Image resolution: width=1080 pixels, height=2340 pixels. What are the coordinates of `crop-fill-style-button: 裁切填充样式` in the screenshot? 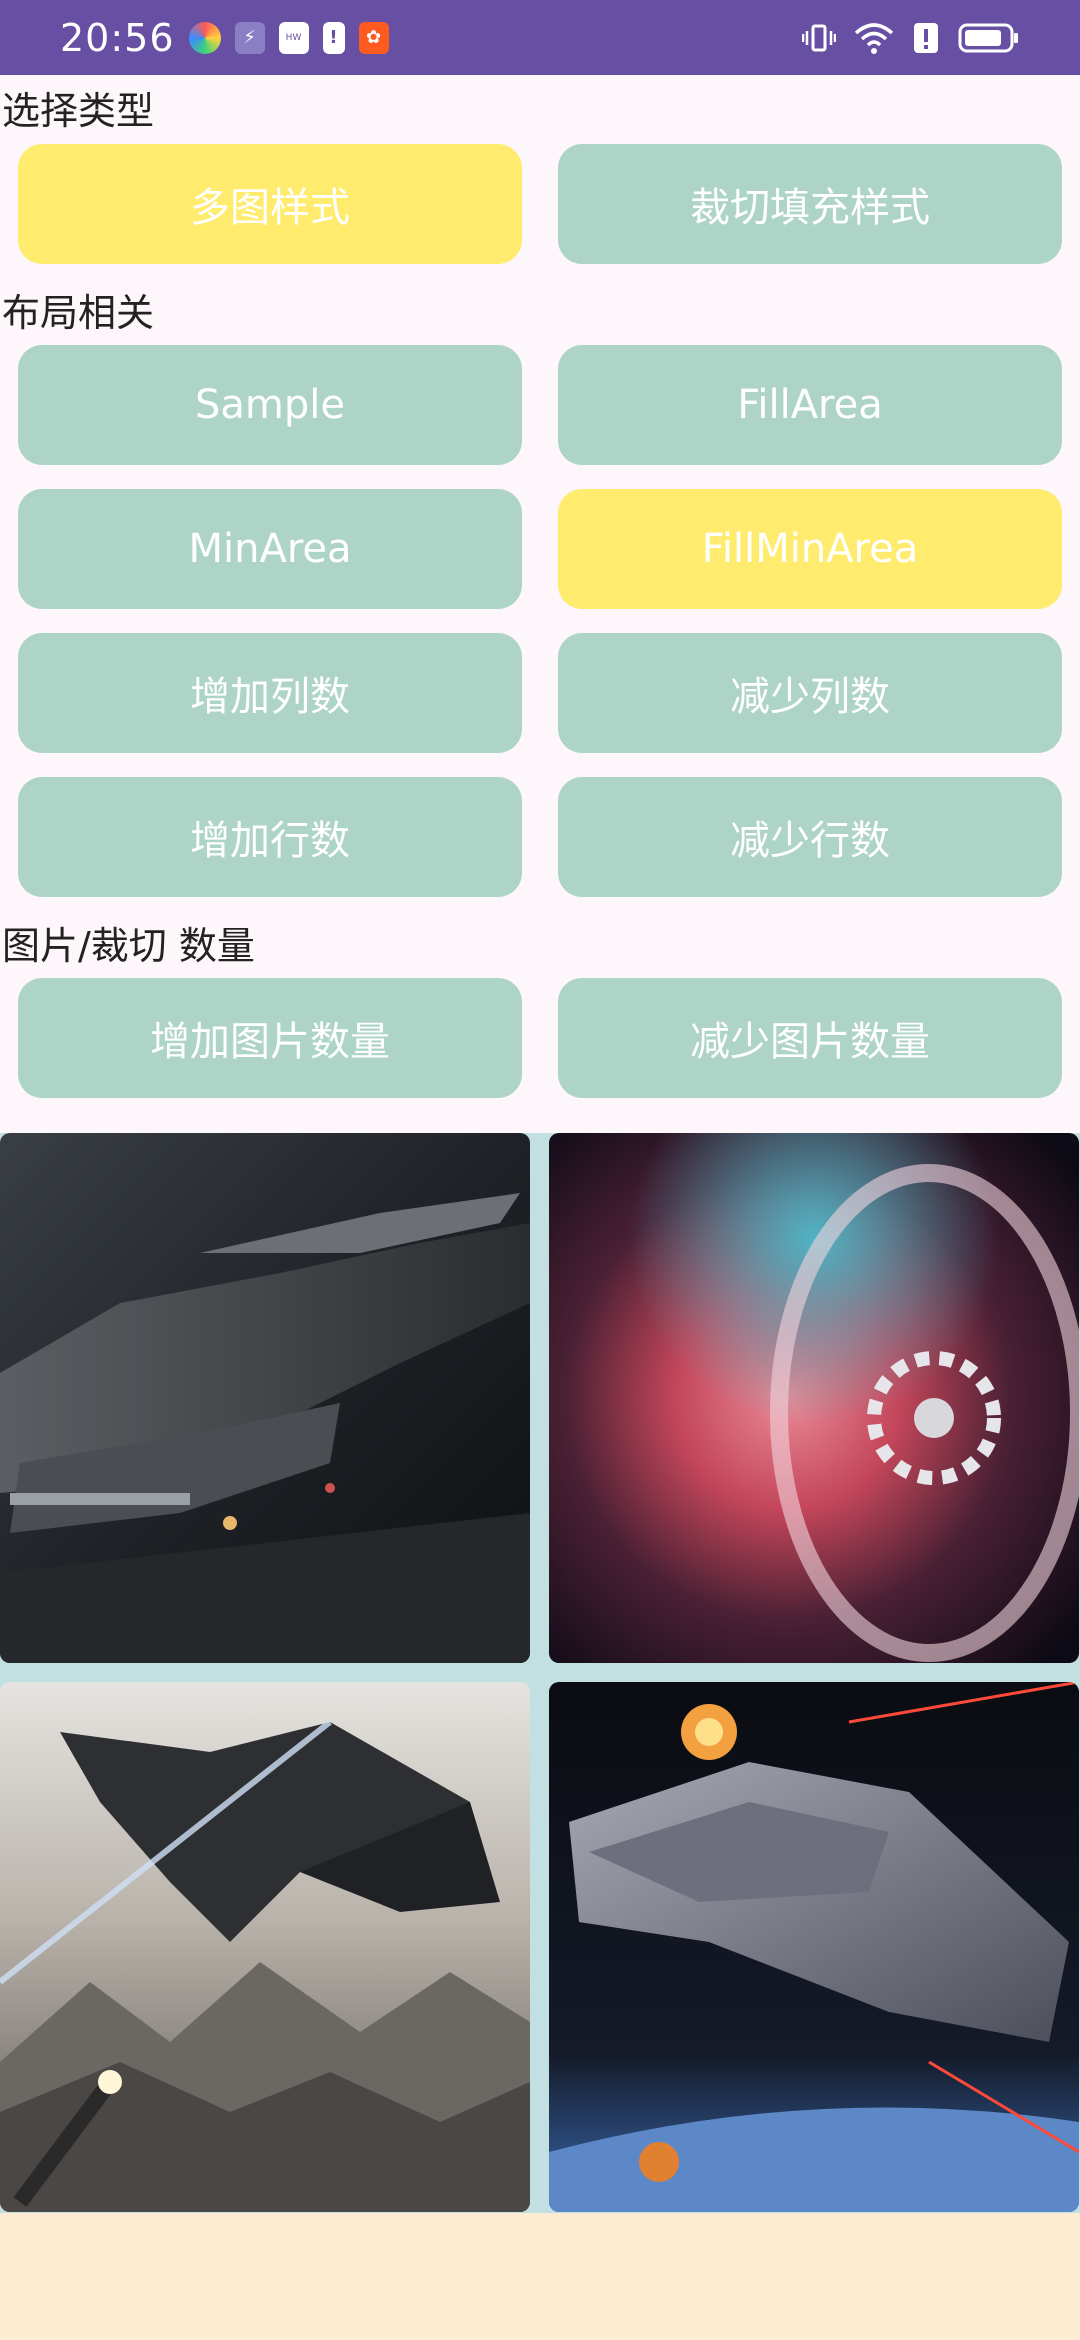 It's located at (810, 204).